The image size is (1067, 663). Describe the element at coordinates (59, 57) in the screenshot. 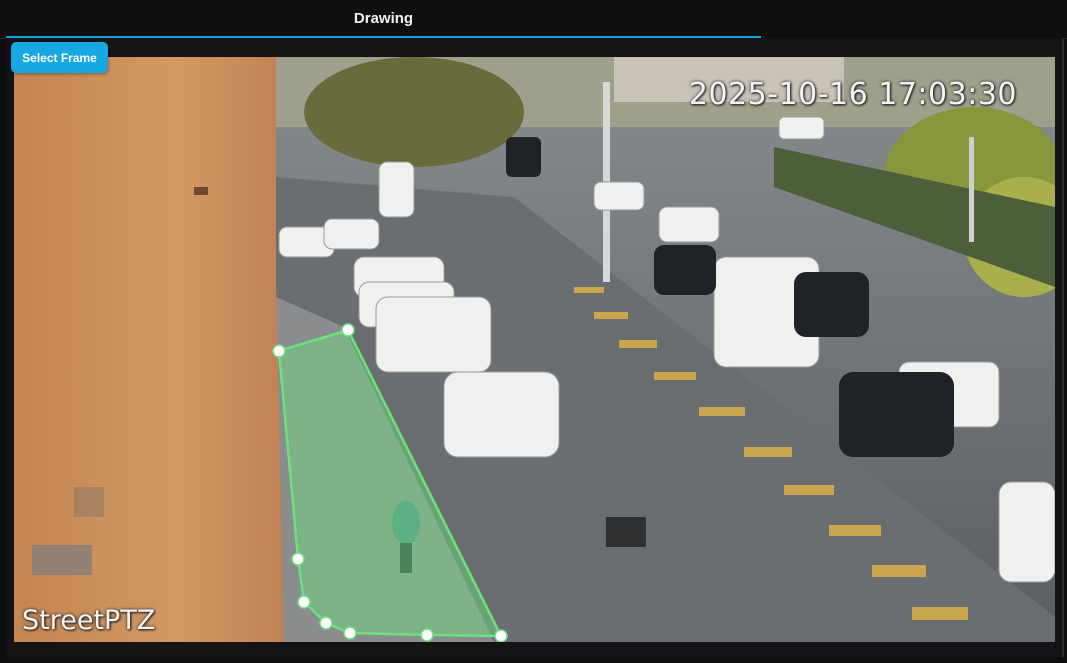

I see `select-frame-button: Select Frame` at that location.